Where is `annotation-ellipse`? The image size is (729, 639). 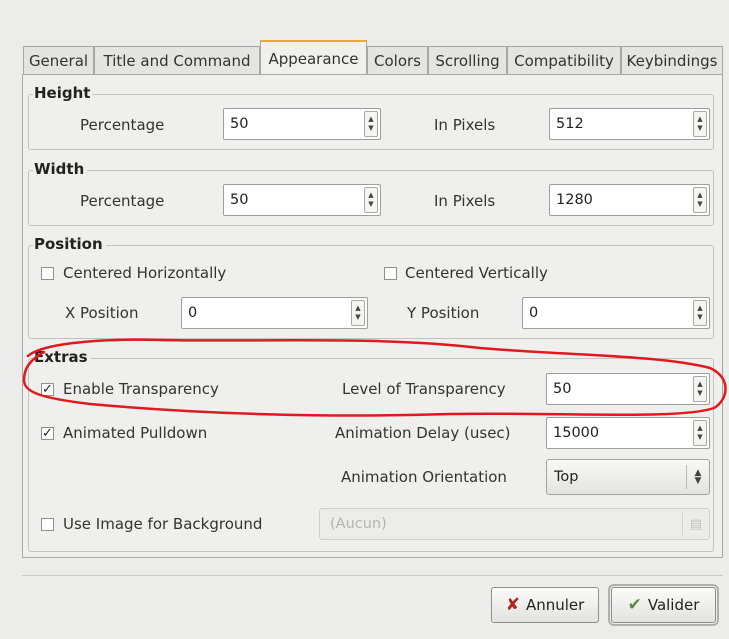
annotation-ellipse is located at coordinates (374, 377).